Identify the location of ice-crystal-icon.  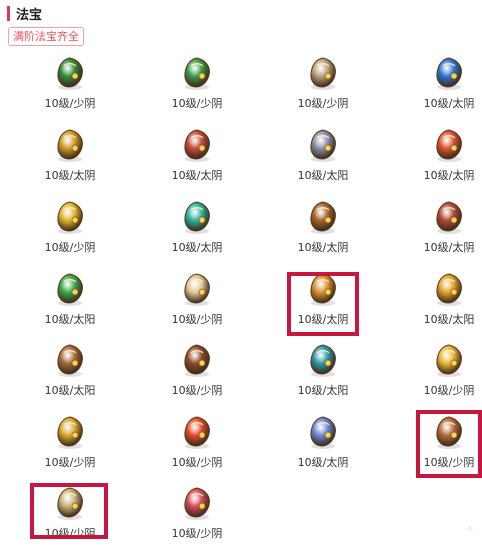
(323, 432).